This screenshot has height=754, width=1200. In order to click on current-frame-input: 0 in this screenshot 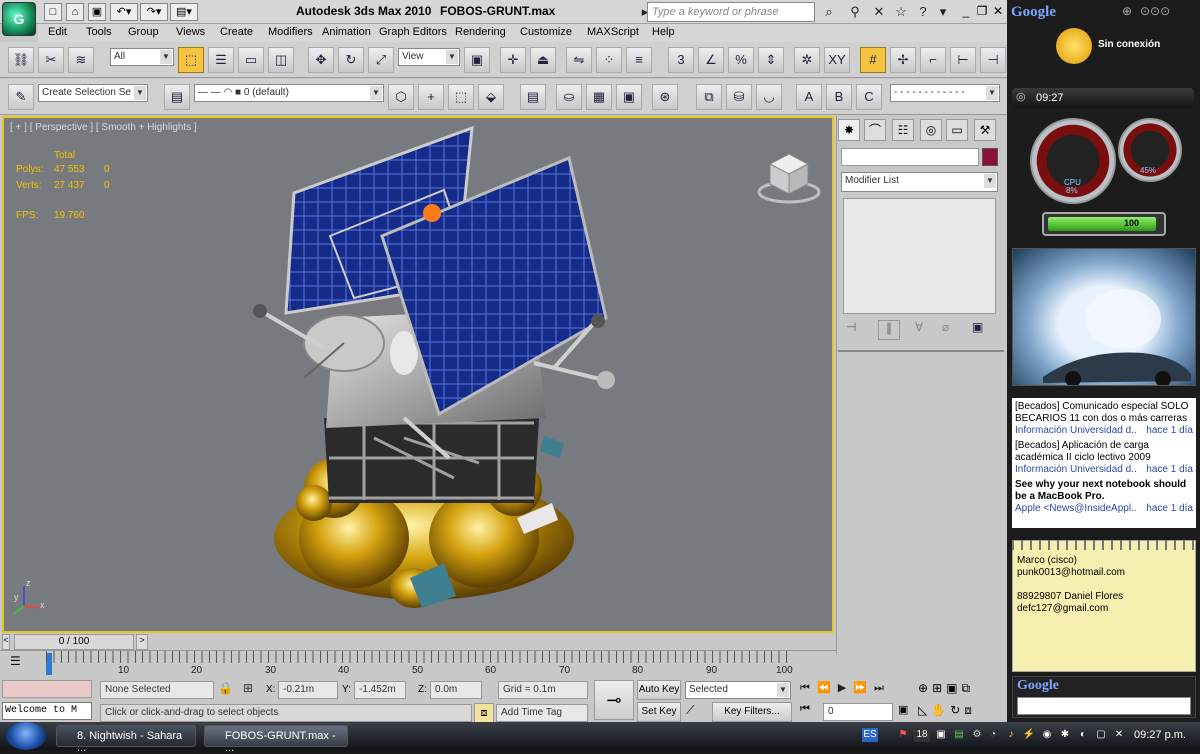, I will do `click(858, 712)`.